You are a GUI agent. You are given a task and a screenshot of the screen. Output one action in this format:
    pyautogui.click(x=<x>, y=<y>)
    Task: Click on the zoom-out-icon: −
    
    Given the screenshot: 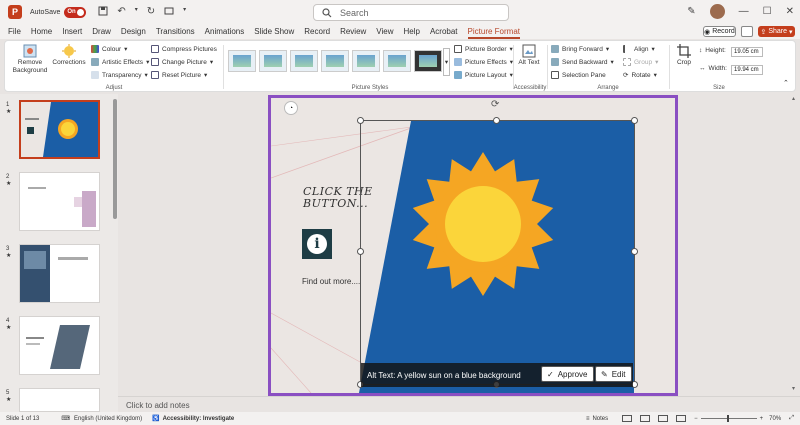 What is the action you would take?
    pyautogui.click(x=696, y=419)
    